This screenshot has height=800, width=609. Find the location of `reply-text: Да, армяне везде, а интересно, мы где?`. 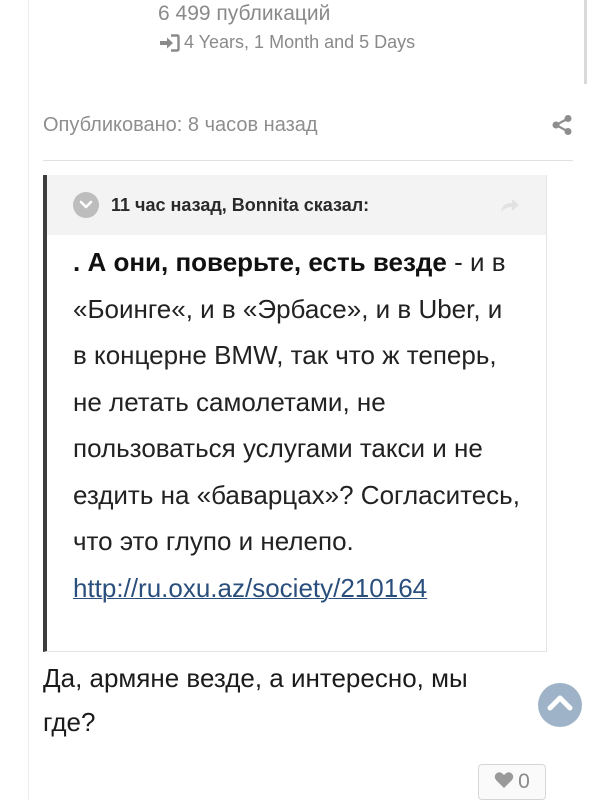

reply-text: Да, армяне везде, а интересно, мы где? is located at coordinates (255, 700).